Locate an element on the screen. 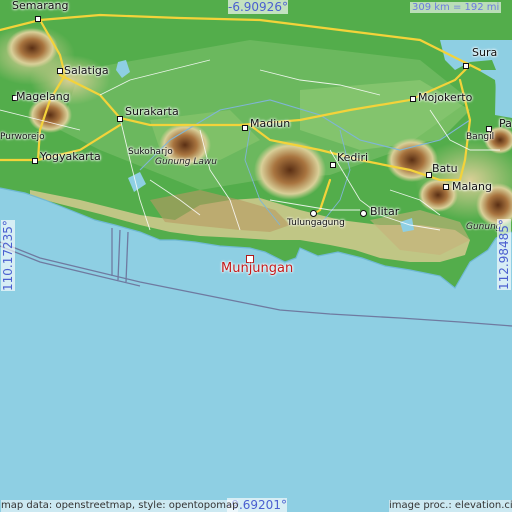 This screenshot has width=512, height=512. surakarta-marker is located at coordinates (120, 119).